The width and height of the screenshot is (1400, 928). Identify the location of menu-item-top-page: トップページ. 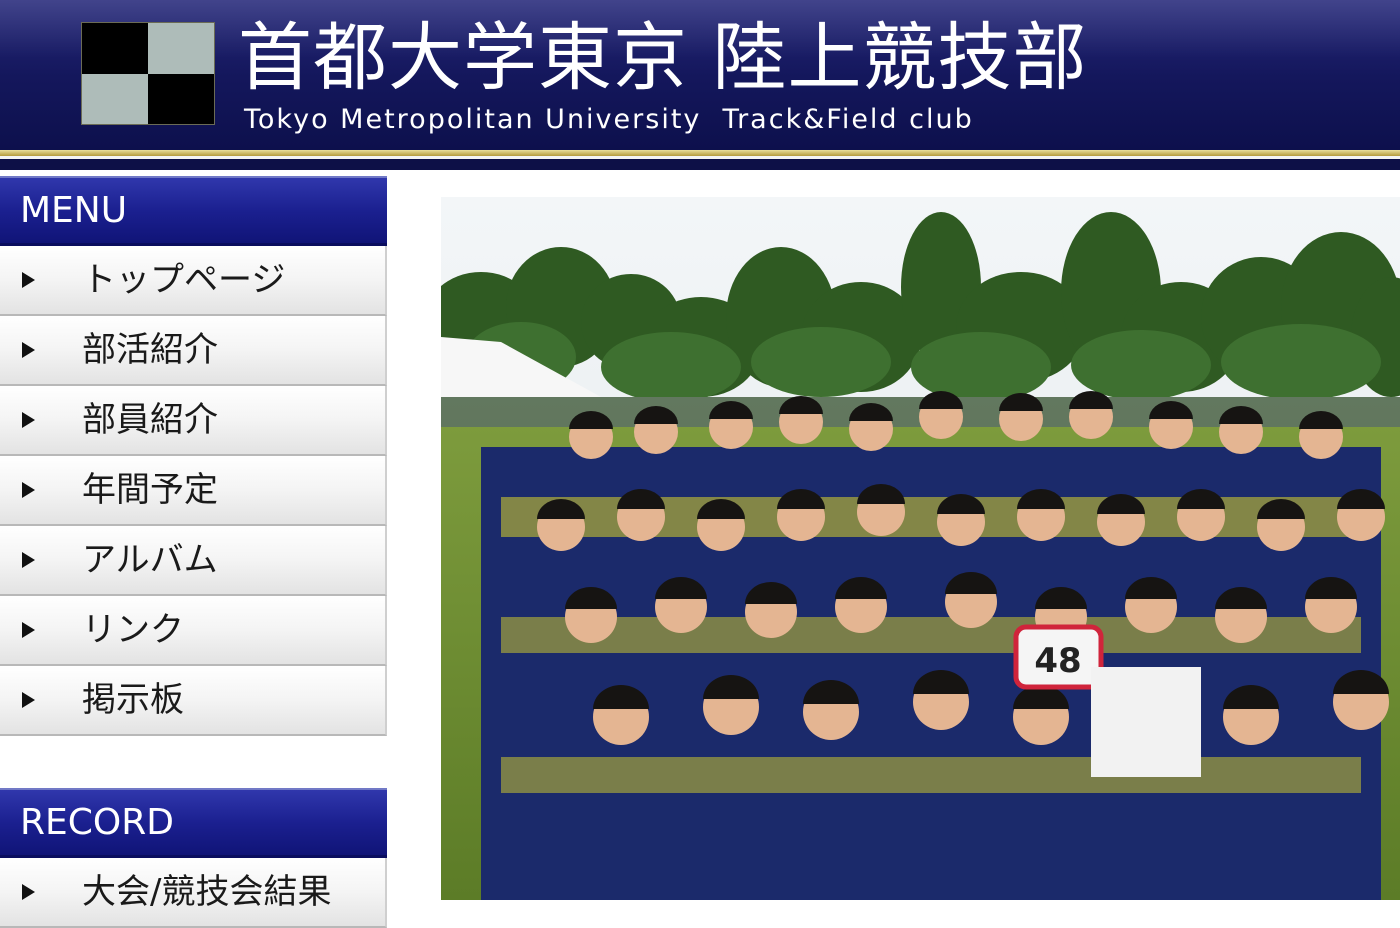
(193, 281).